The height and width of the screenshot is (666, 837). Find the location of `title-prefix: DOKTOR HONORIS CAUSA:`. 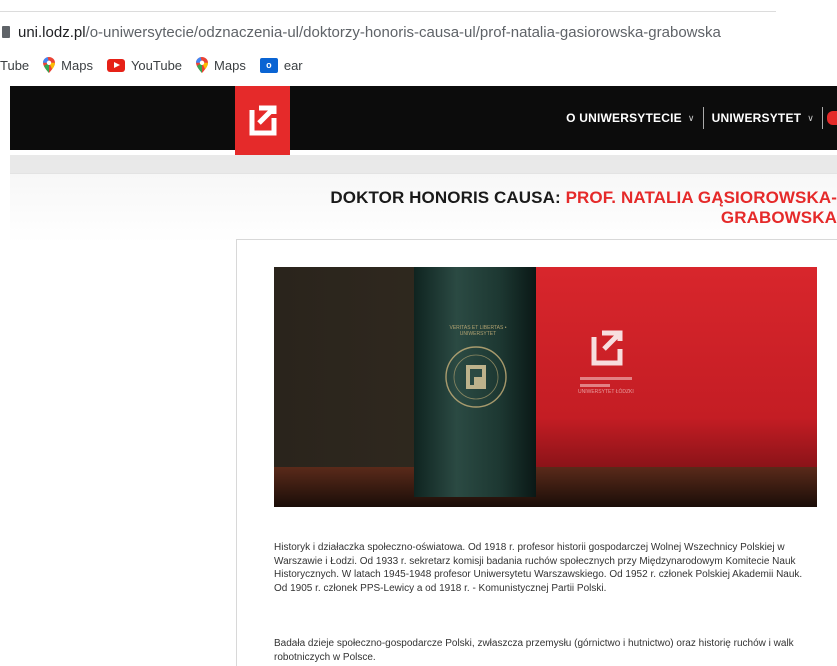

title-prefix: DOKTOR HONORIS CAUSA: is located at coordinates (448, 197).